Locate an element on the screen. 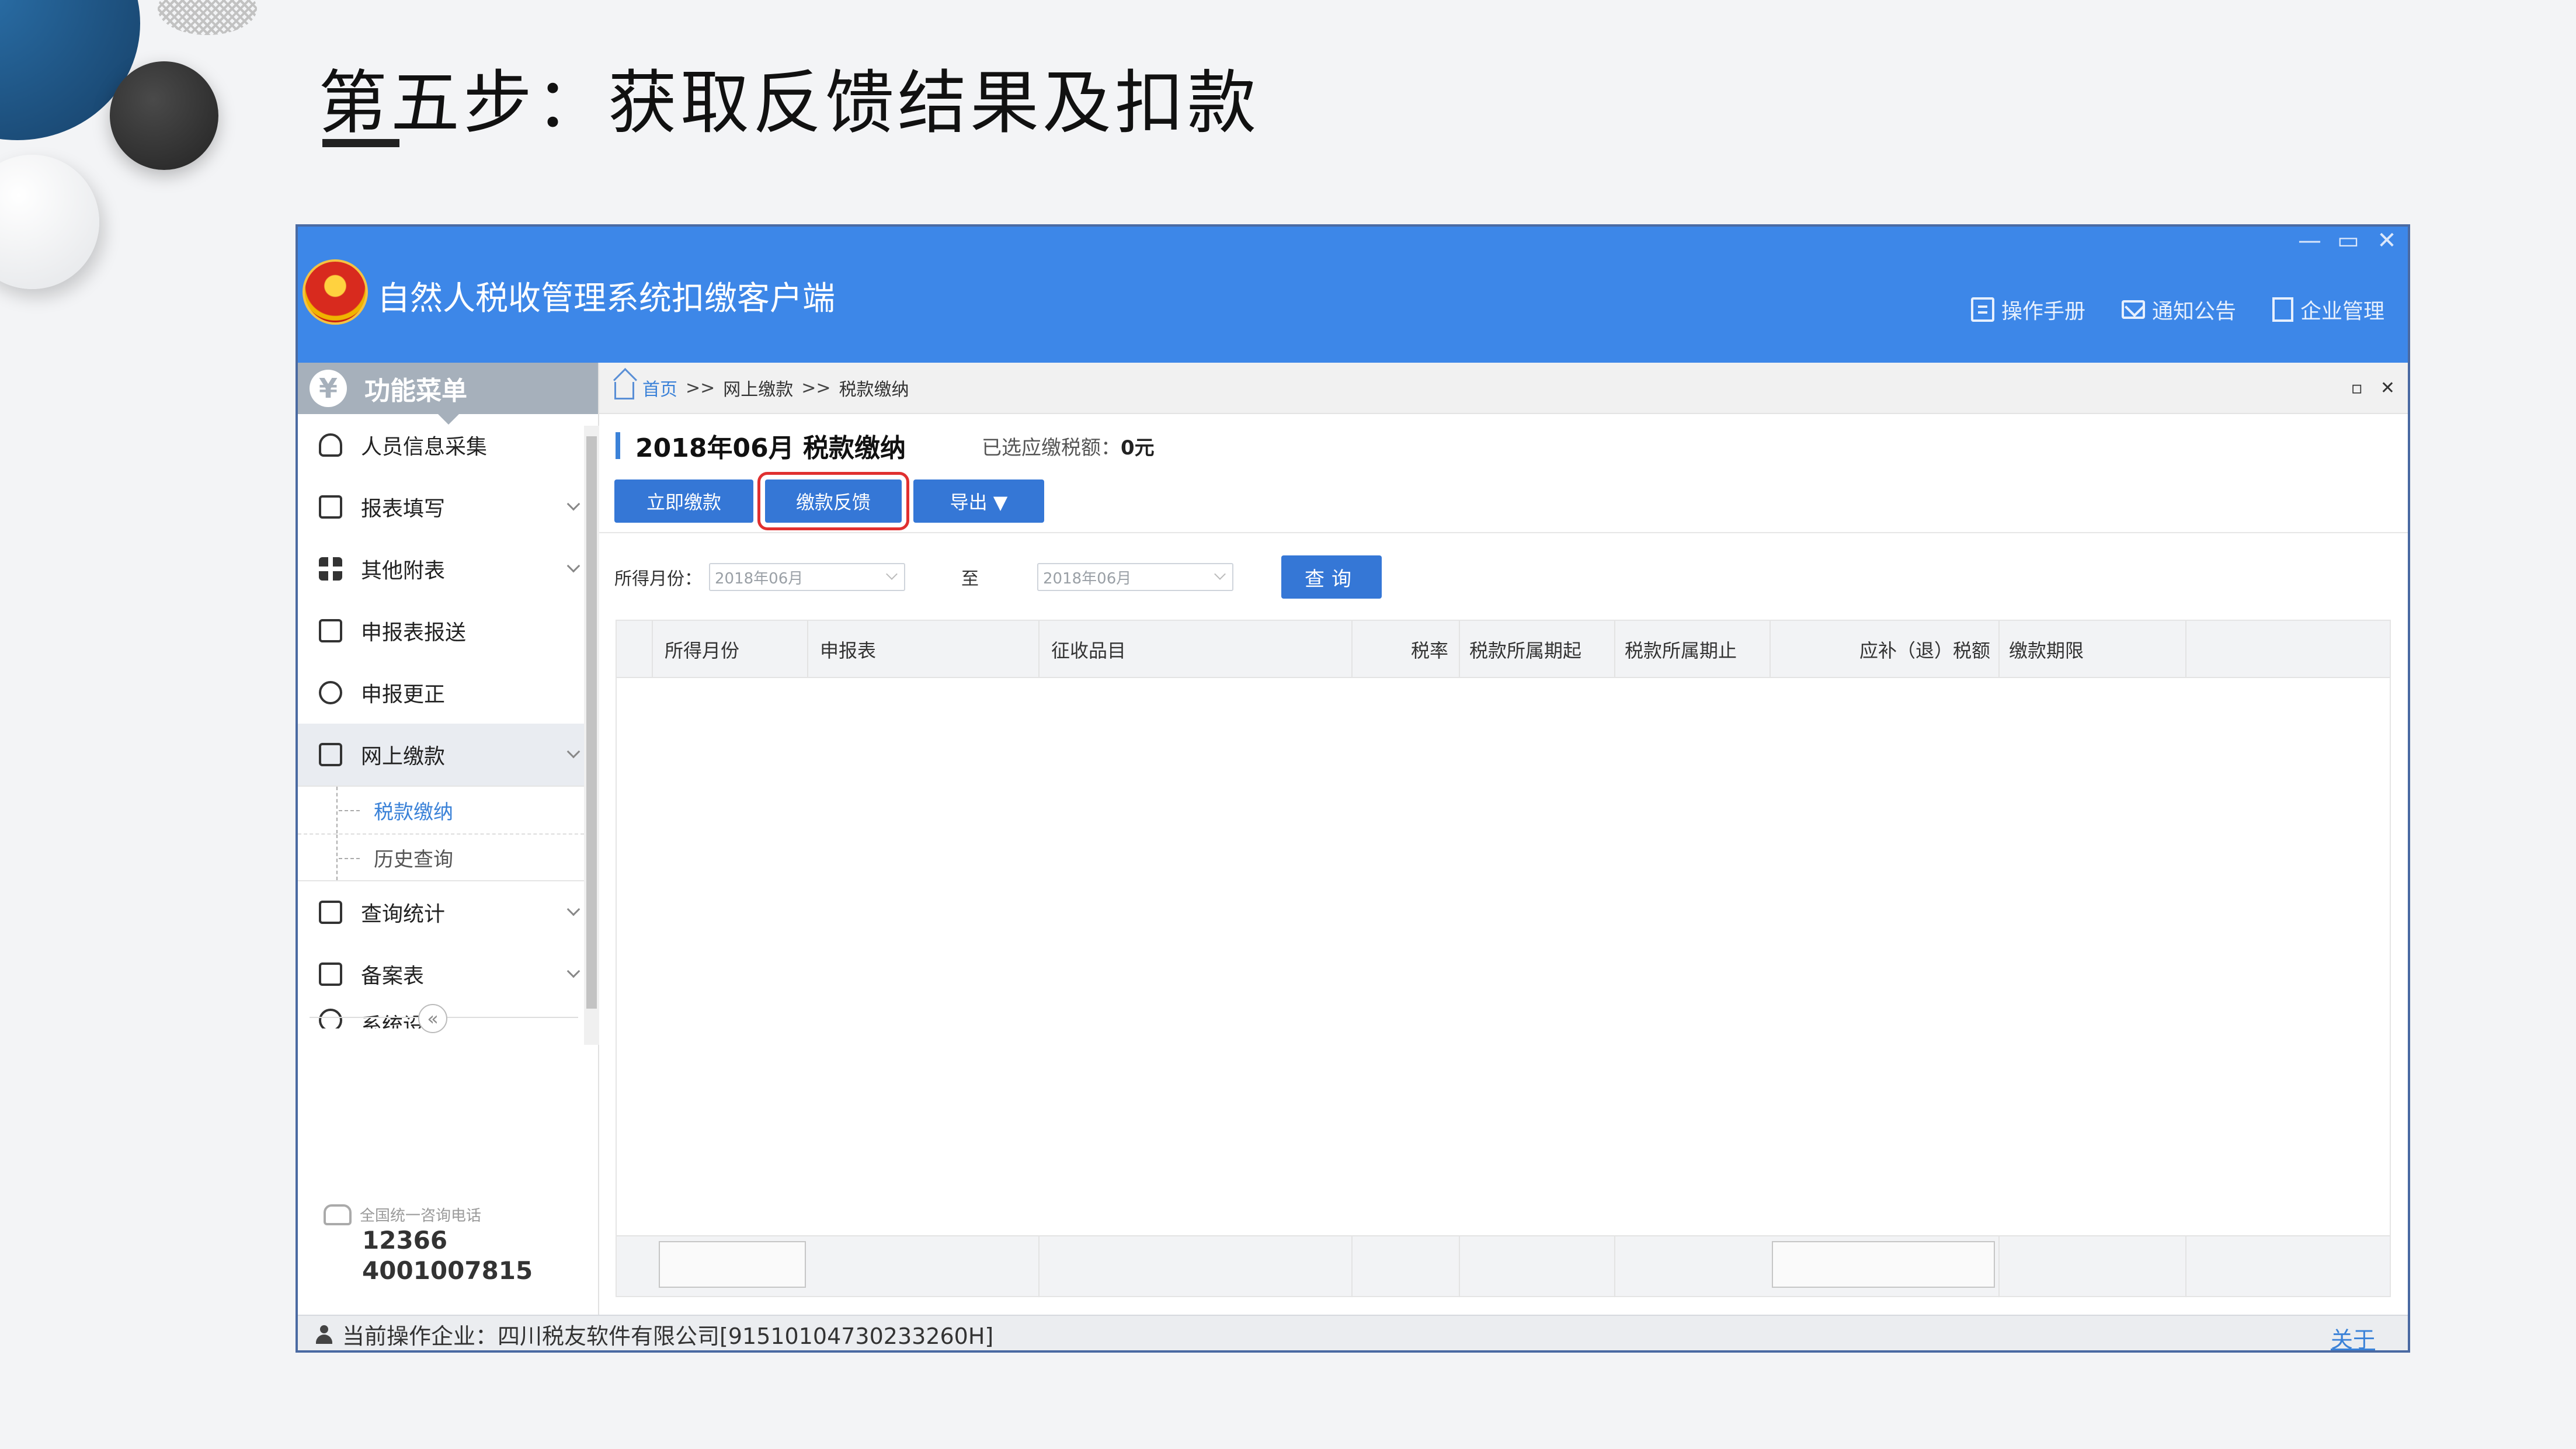  close-button: ✕ is located at coordinates (2387, 240).